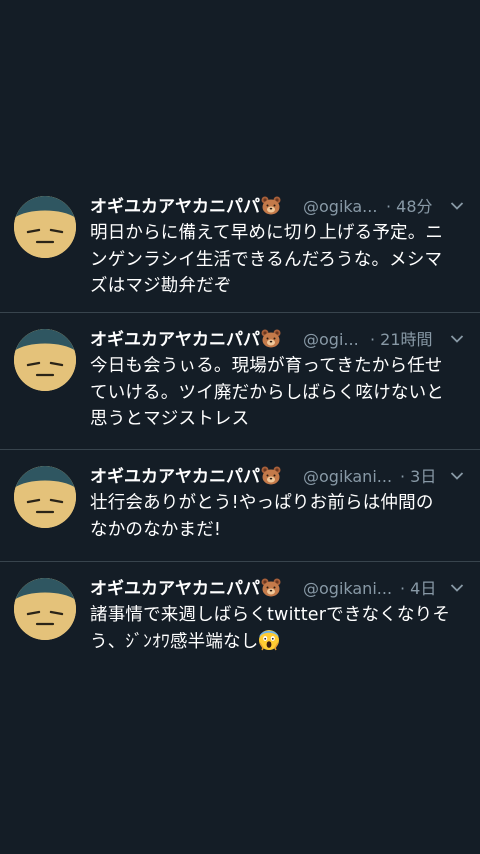 The image size is (480, 854). I want to click on tweet-header: オギユカアヤカニパパ @ogikani... · 4日, so click(281, 589).